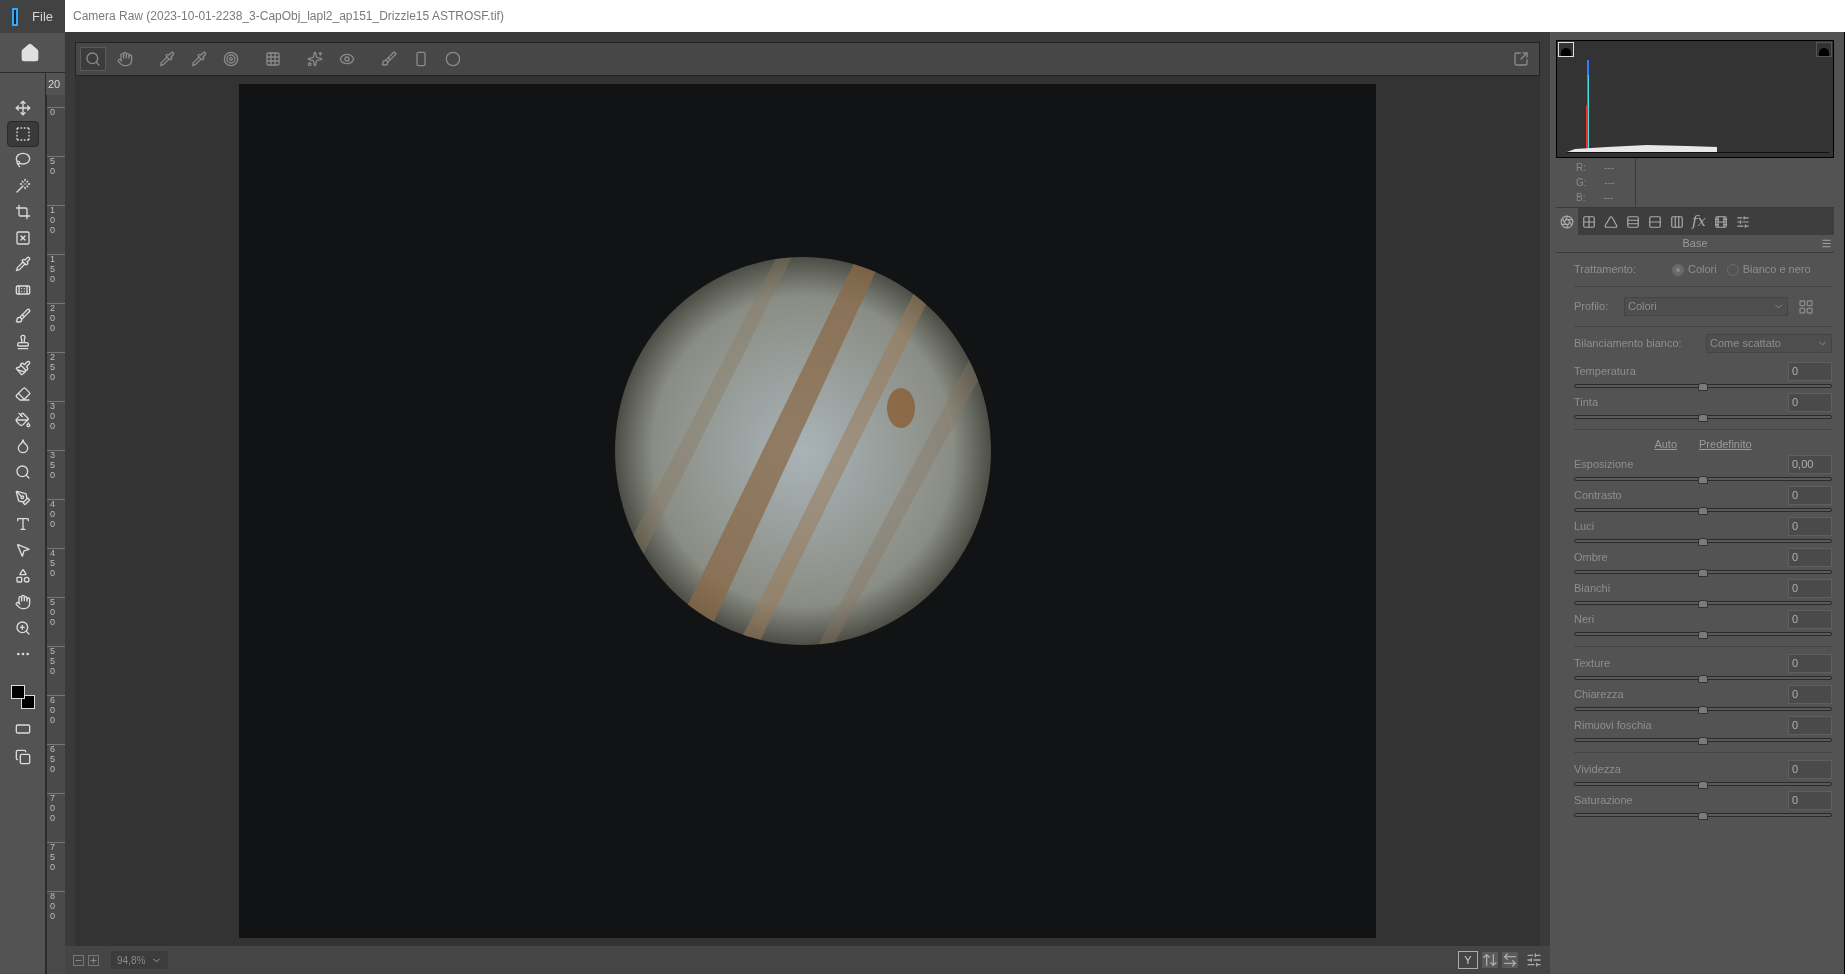  Describe the element at coordinates (1603, 800) in the screenshot. I see `slider-label: Saturazione` at that location.